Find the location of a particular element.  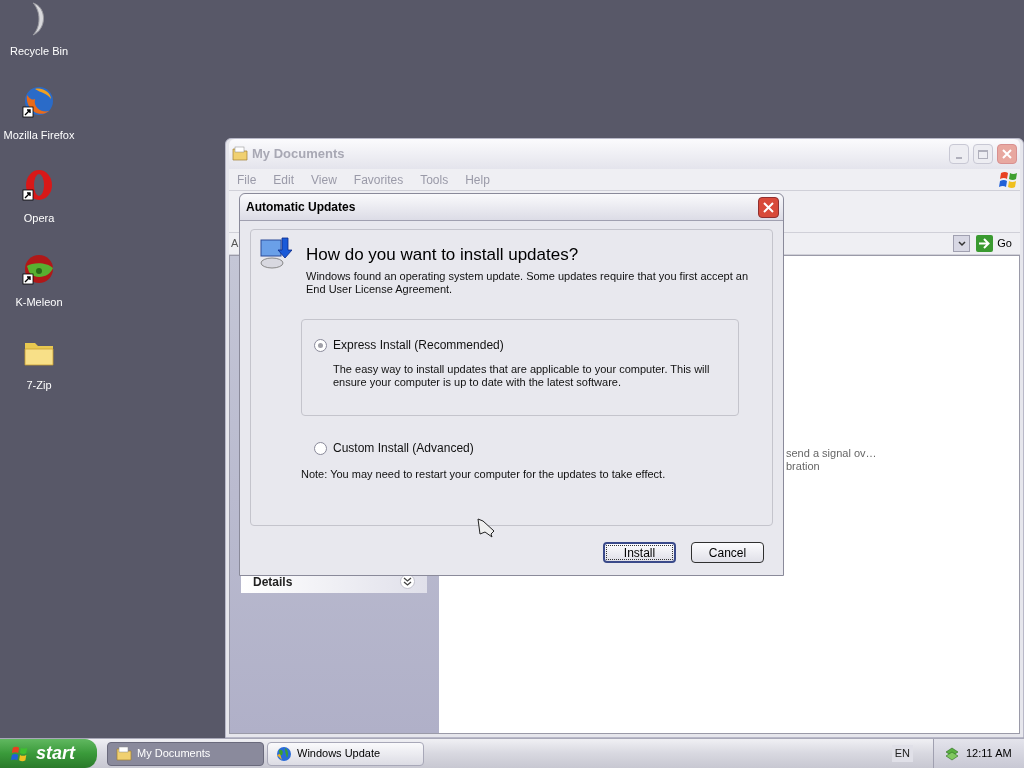

maximize-button is located at coordinates (983, 154).